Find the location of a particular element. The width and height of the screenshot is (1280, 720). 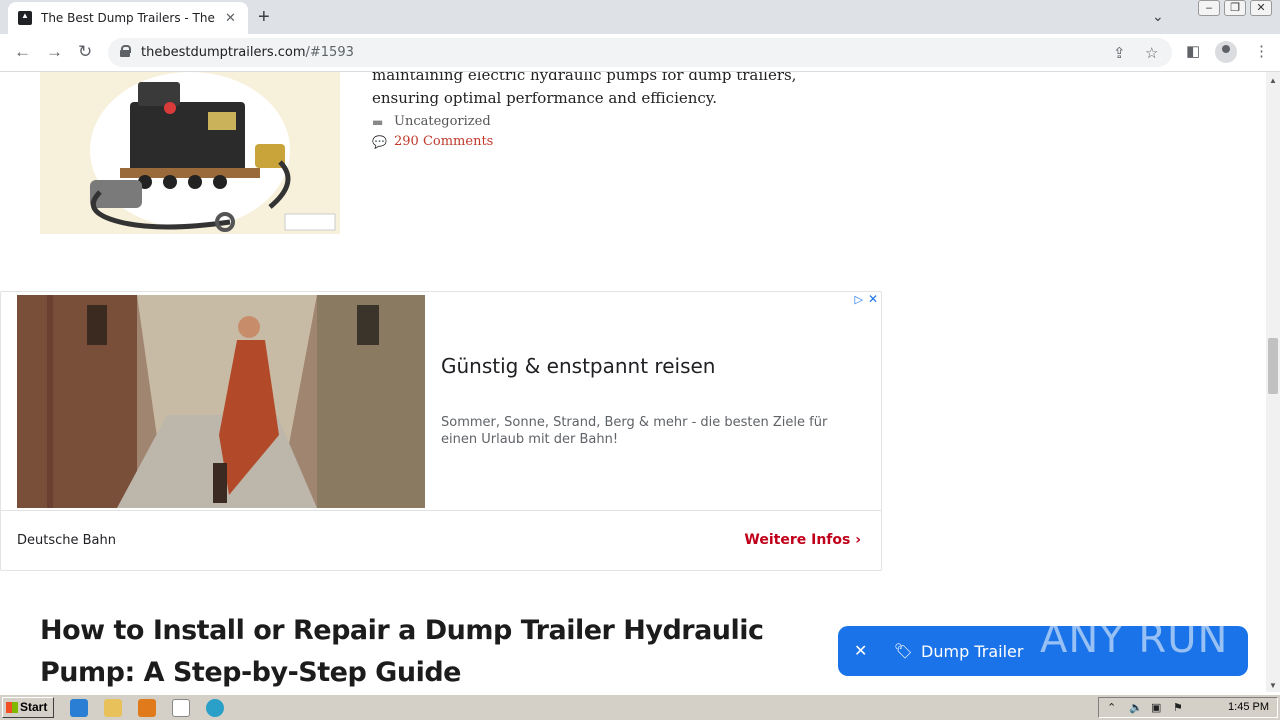

ad-cta-button: Weitere Infos › is located at coordinates (802, 540).